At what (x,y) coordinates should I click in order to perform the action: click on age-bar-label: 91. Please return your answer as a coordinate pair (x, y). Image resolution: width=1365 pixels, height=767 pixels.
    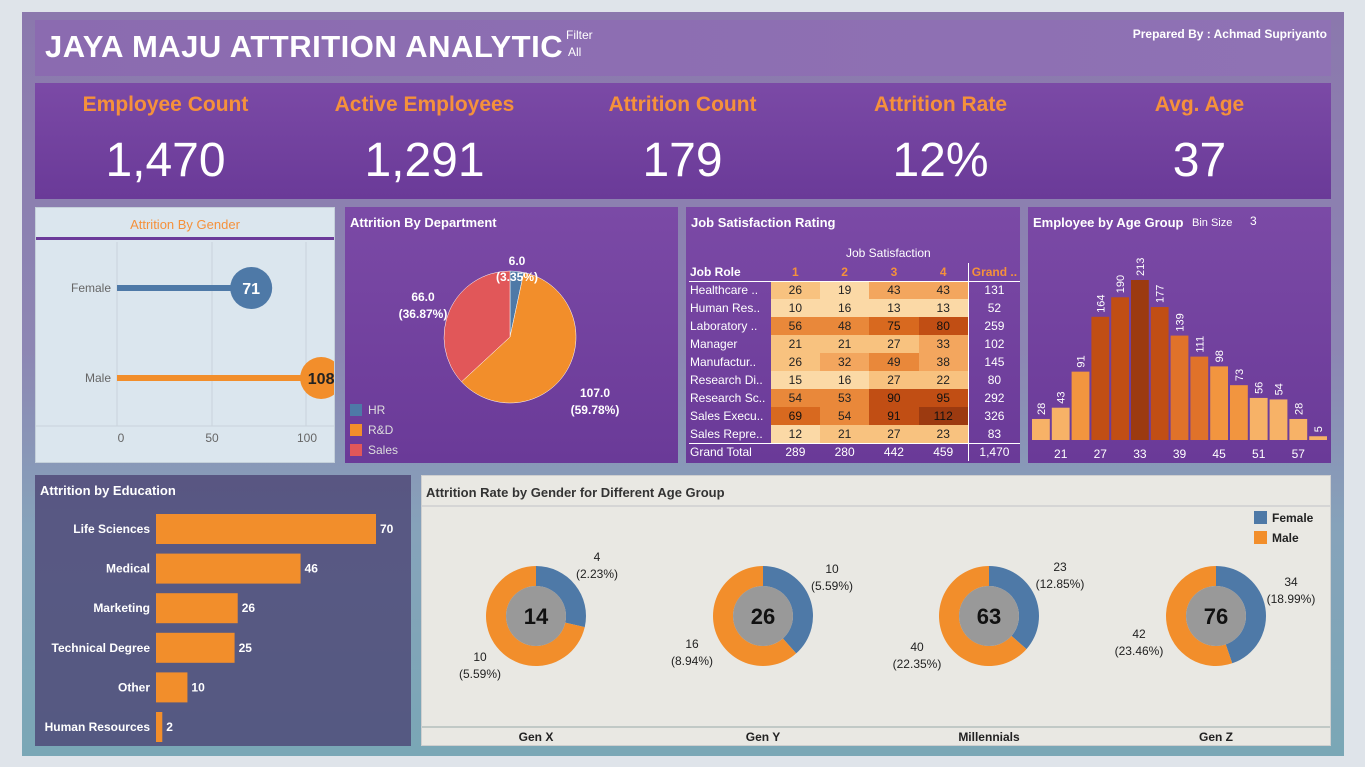
    Looking at the image, I should click on (1082, 361).